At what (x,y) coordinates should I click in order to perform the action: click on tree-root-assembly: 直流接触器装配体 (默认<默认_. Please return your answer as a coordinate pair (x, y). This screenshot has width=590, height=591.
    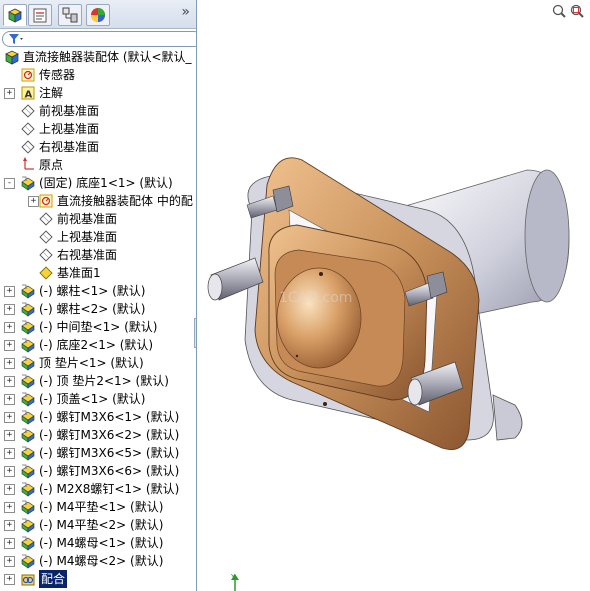
    Looking at the image, I should click on (98, 57).